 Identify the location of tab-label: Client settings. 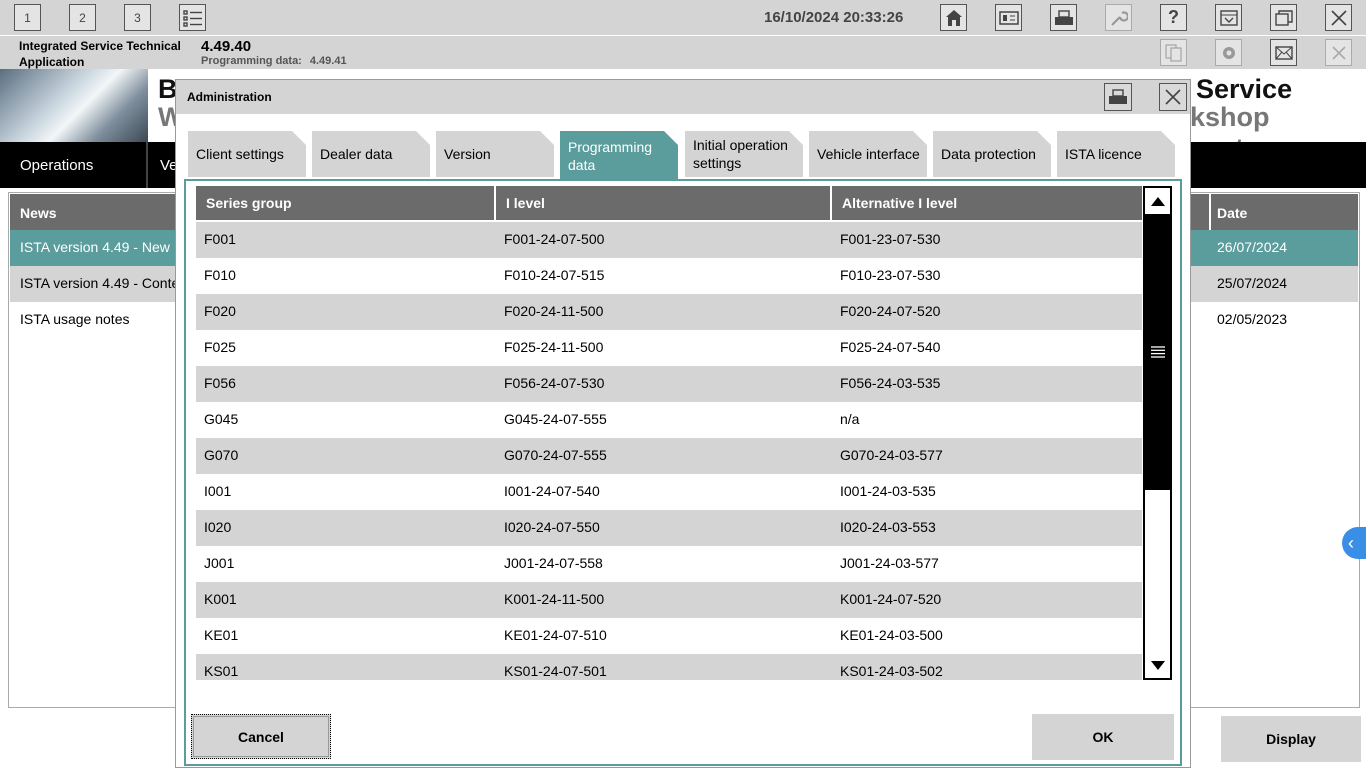
(240, 154).